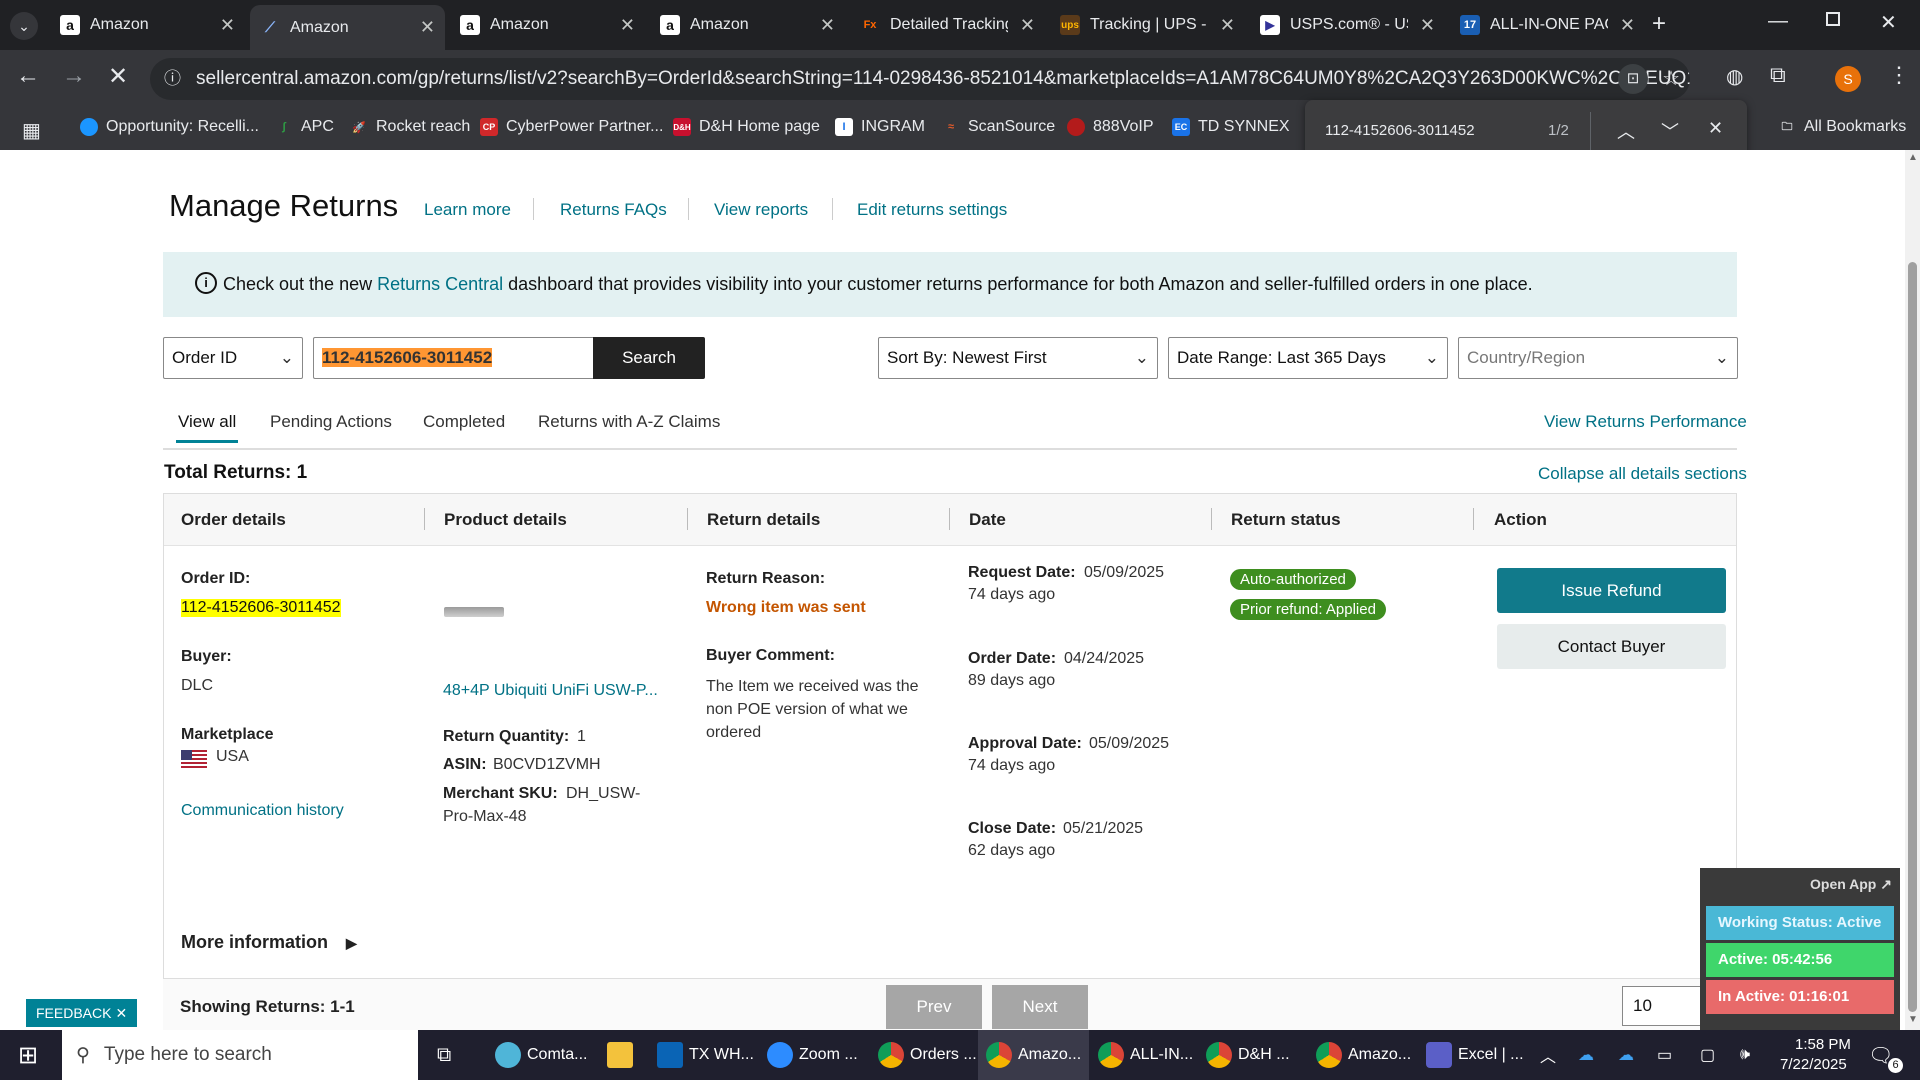 The image size is (1920, 1080). Describe the element at coordinates (31, 130) in the screenshot. I see `apps-grid-icon: ▦` at that location.